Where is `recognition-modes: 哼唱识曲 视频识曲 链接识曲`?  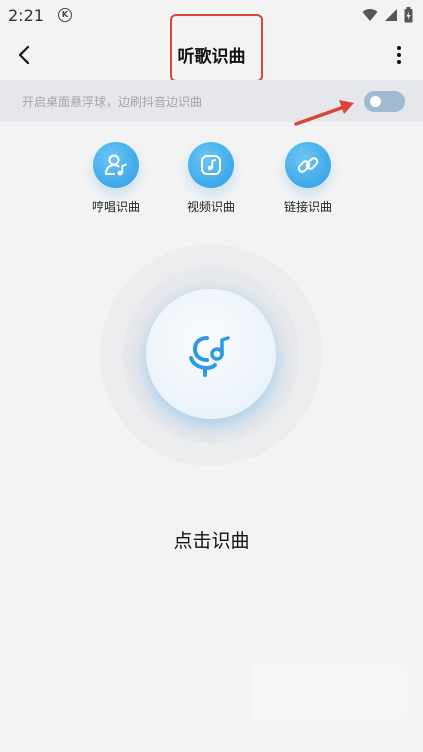
recognition-modes: 哼唱识曲 视频识曲 链接识曲 is located at coordinates (211, 182).